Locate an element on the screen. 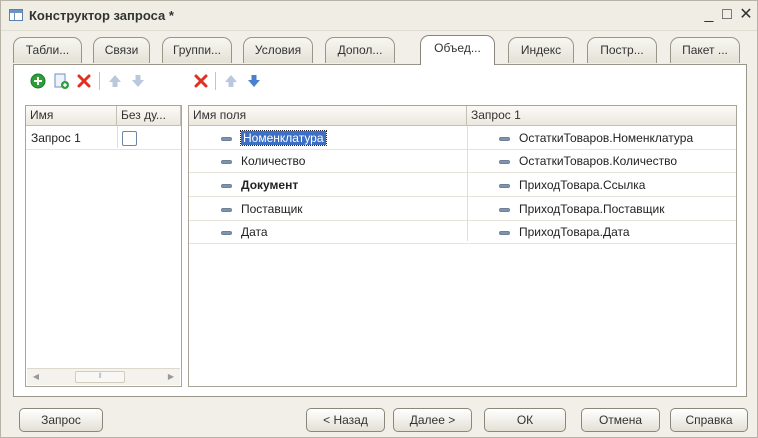  delete-field-button is located at coordinates (201, 81).